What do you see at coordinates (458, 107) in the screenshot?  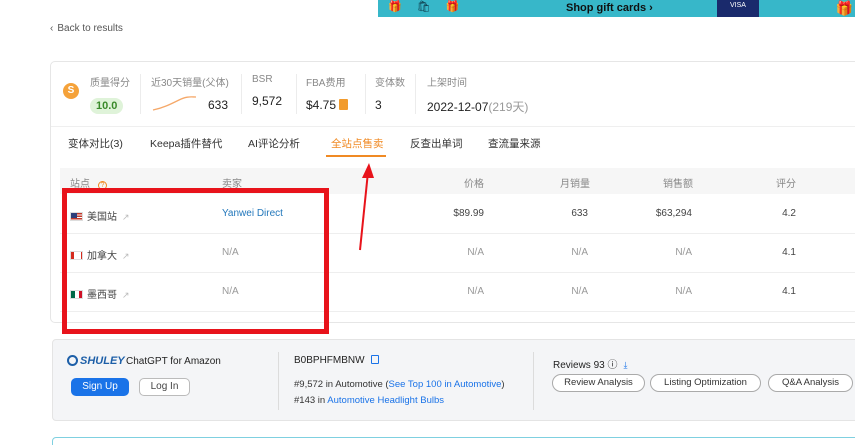 I see `launch-date-value: 2022-12-07` at bounding box center [458, 107].